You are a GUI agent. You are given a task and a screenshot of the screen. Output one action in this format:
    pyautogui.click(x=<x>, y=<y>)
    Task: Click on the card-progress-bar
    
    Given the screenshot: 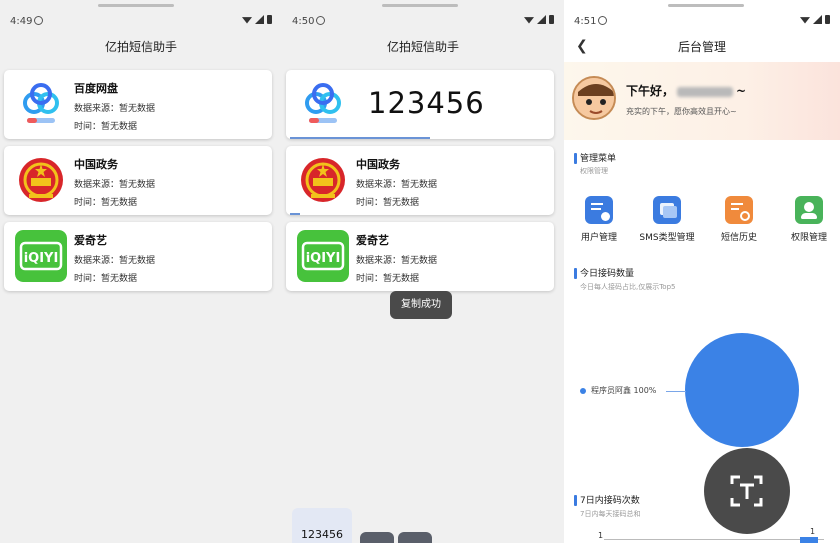 What is the action you would take?
    pyautogui.click(x=295, y=214)
    